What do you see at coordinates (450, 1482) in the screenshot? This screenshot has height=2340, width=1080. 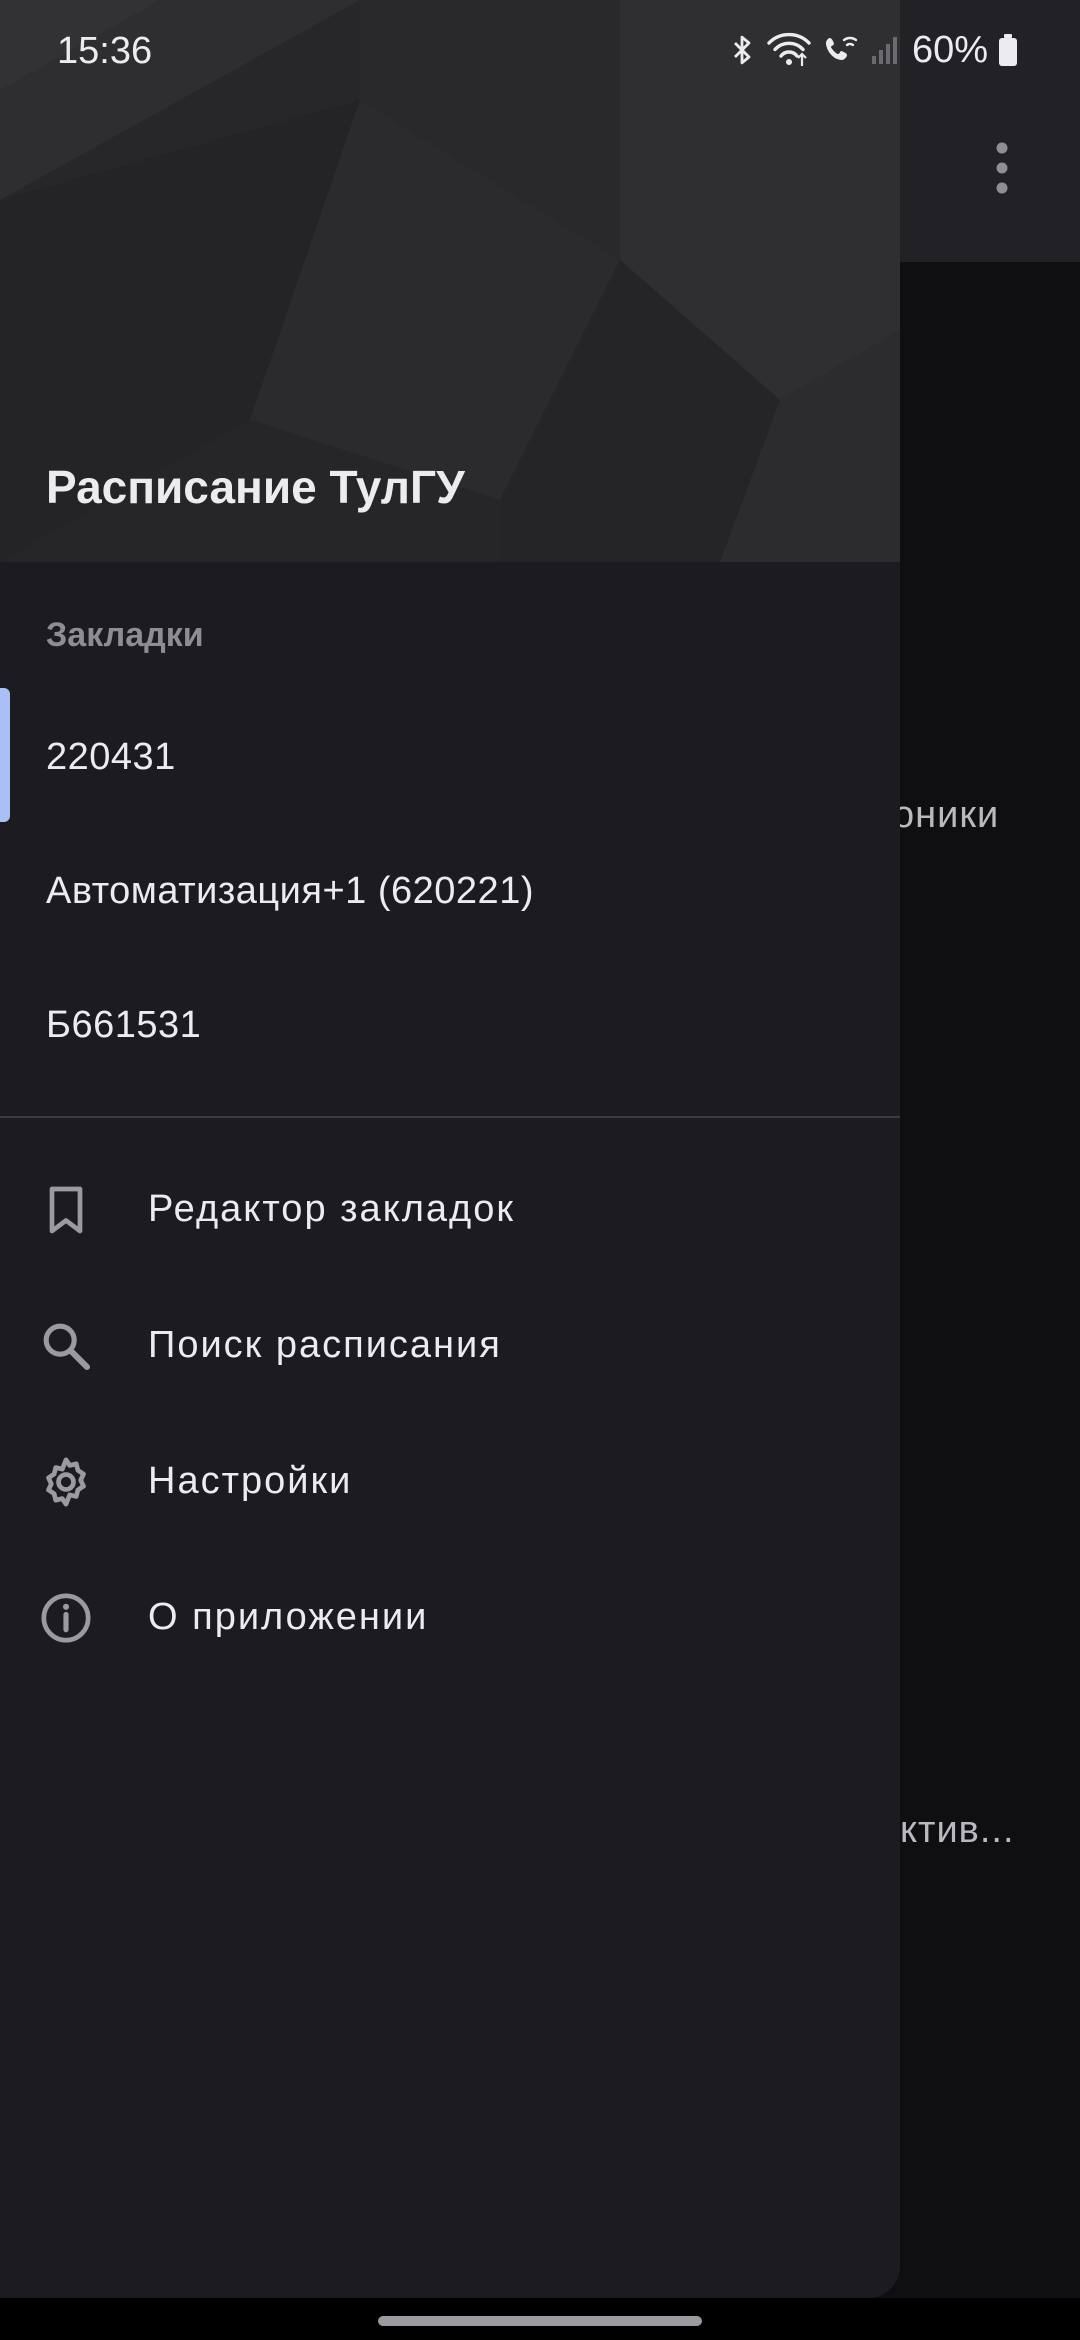 I see `menu-item-settings: Настройки` at bounding box center [450, 1482].